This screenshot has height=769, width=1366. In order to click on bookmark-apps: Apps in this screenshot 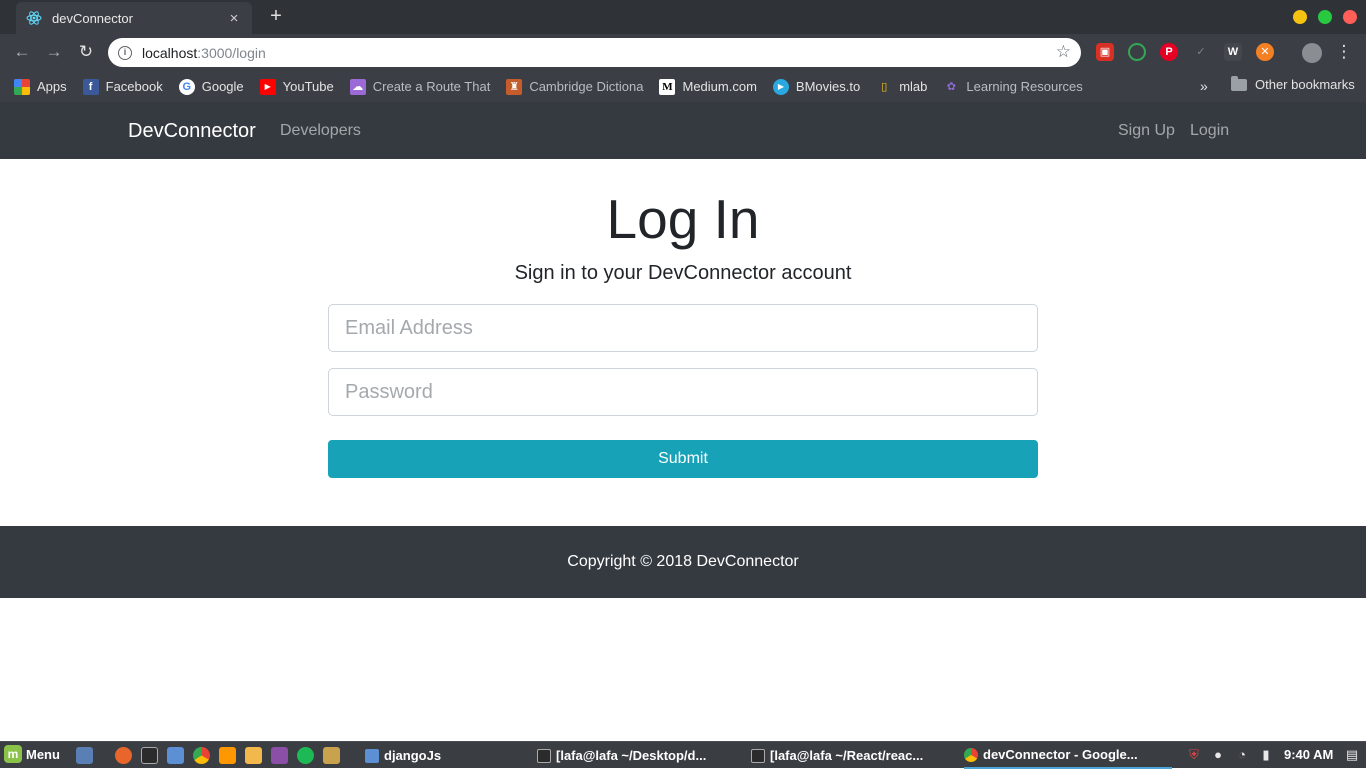, I will do `click(40, 86)`.